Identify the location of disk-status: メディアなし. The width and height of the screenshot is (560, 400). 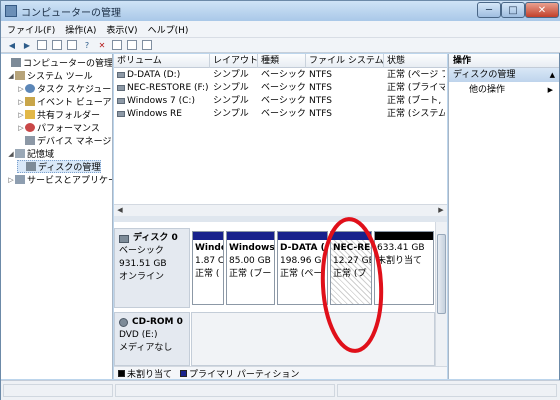
(146, 348).